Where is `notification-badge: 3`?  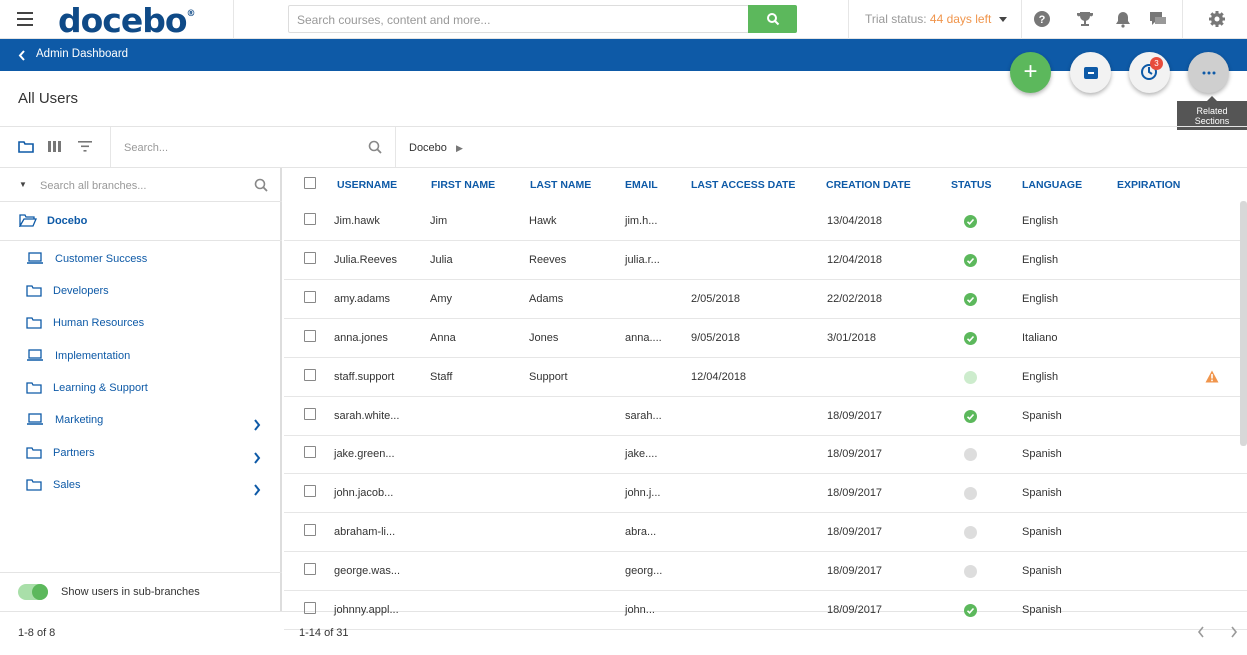
notification-badge: 3 is located at coordinates (1156, 63).